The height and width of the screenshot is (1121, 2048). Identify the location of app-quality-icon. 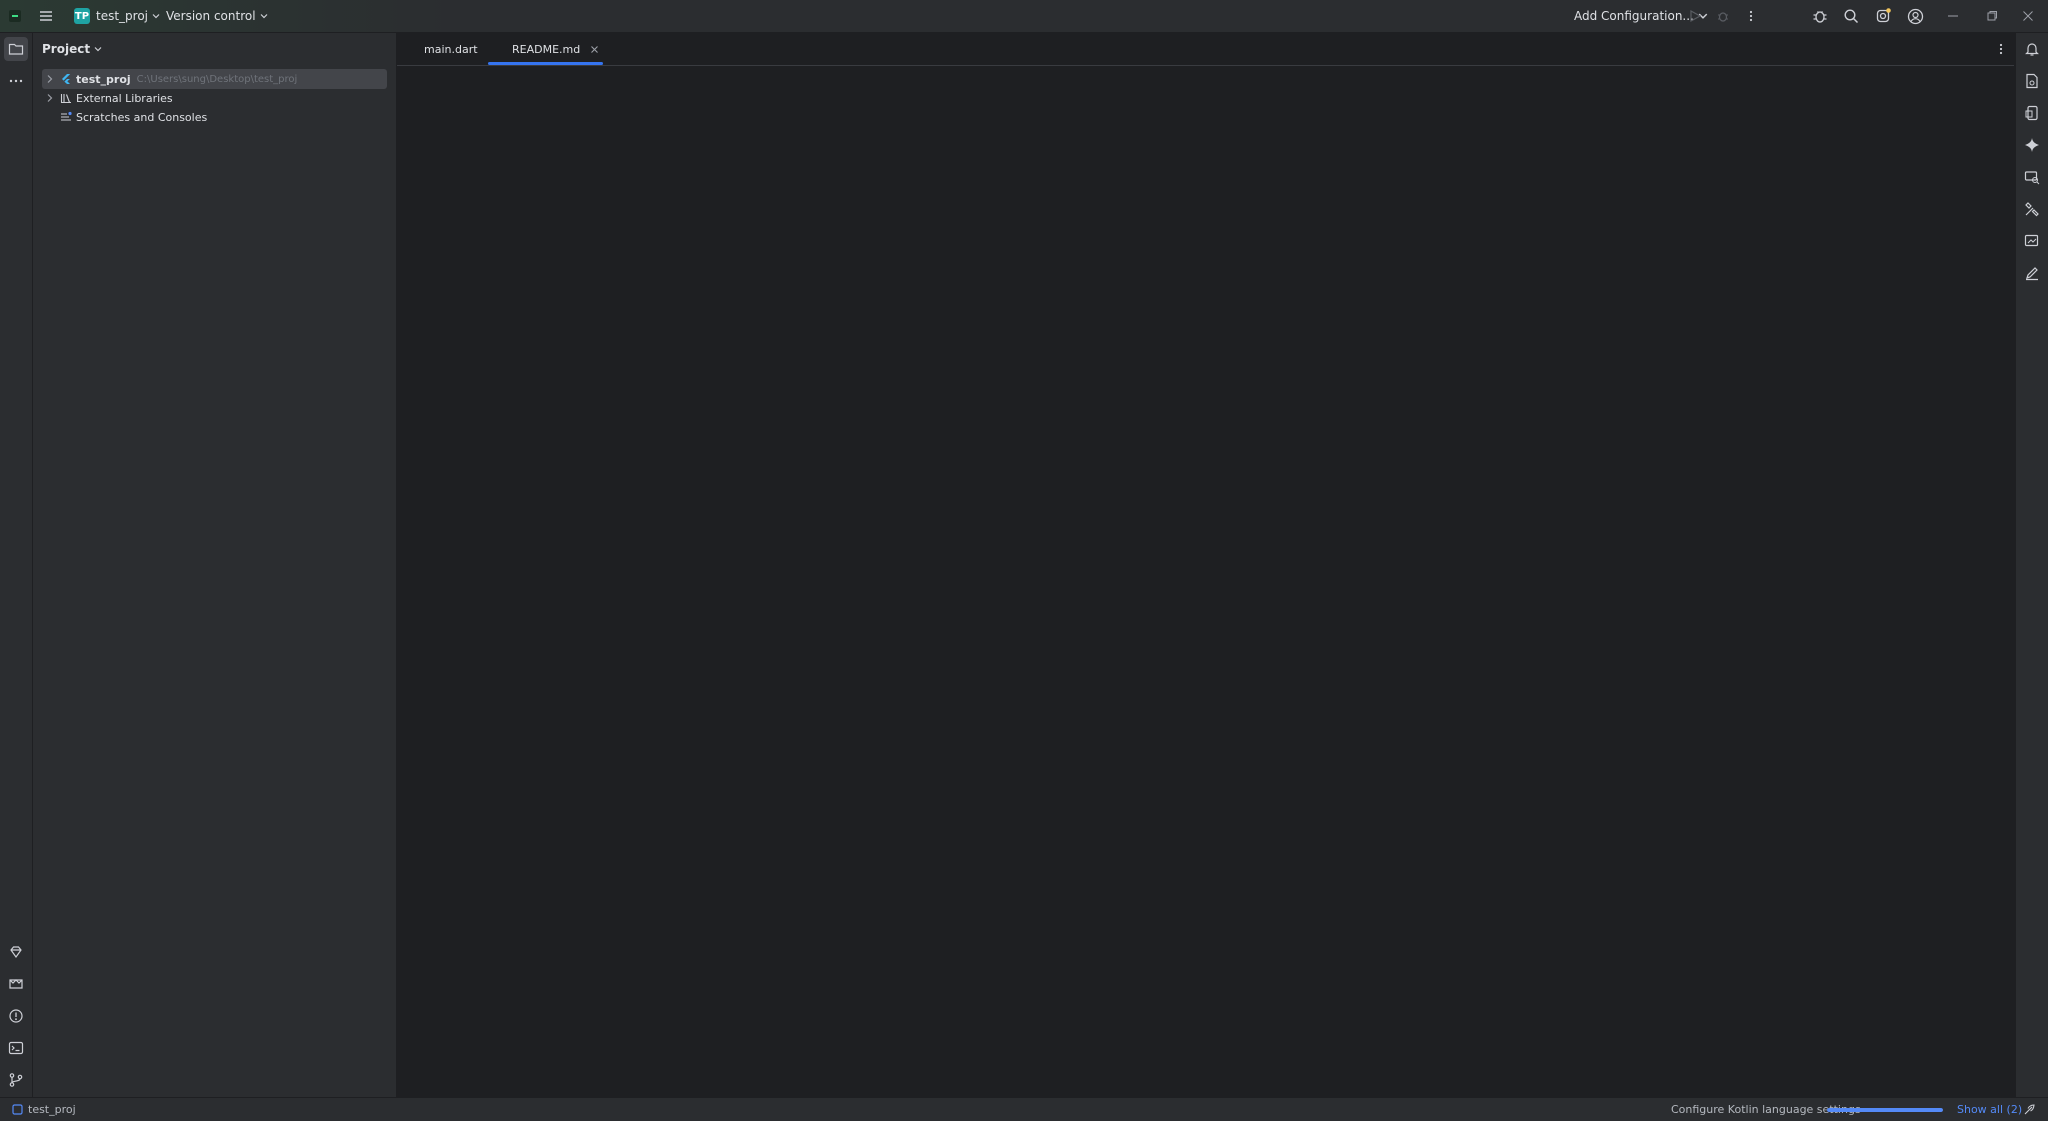
(16, 984).